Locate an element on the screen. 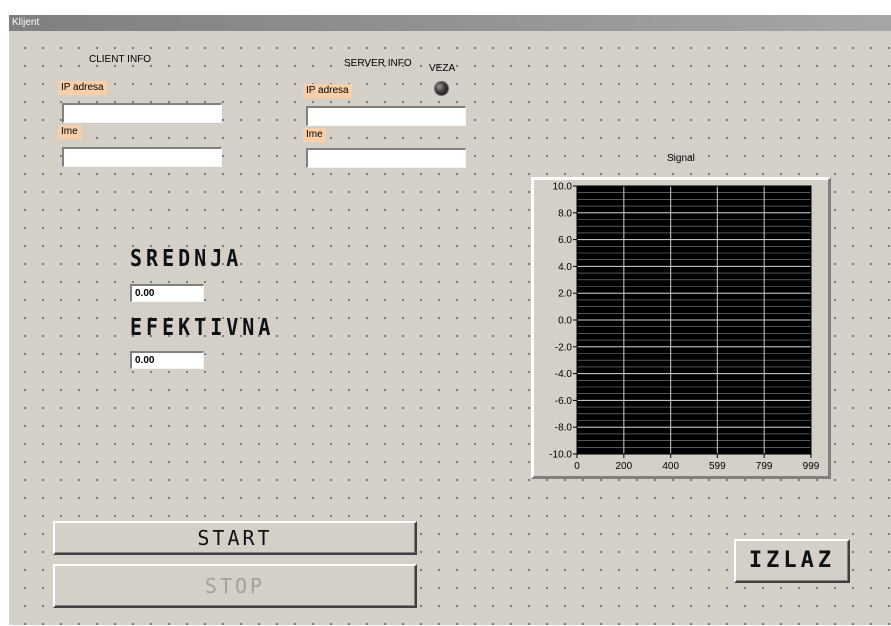 This screenshot has height=626, width=891. x-tick-label: 799 is located at coordinates (764, 466).